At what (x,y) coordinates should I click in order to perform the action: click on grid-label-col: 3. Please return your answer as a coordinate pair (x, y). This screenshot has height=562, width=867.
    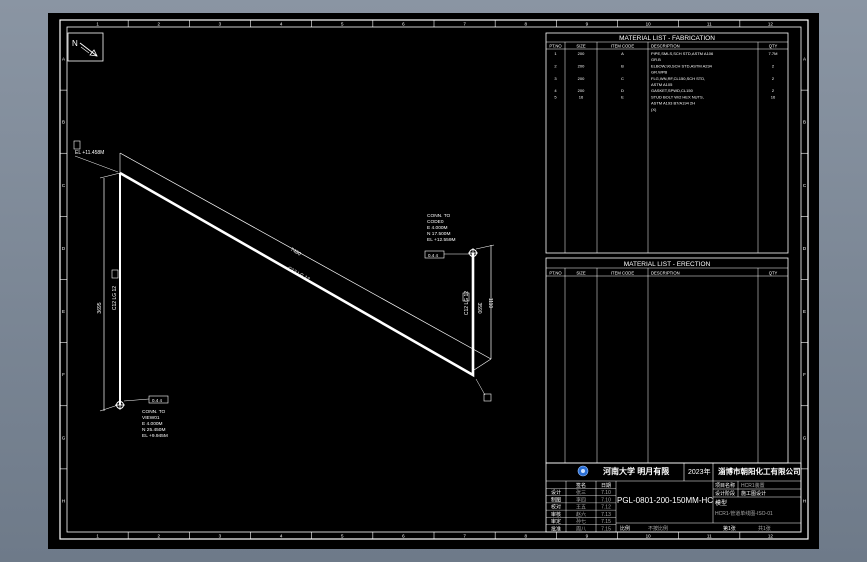
    Looking at the image, I should click on (220, 536).